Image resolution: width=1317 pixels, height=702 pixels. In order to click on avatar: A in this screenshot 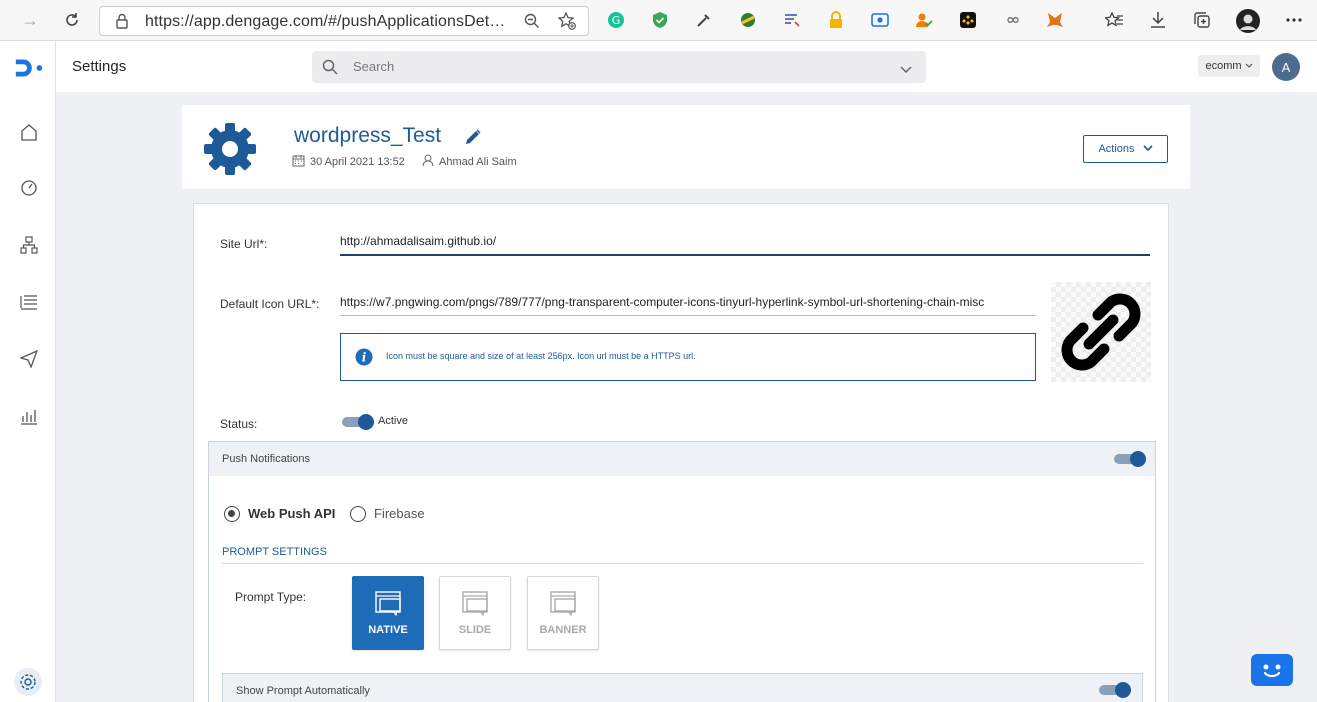, I will do `click(1286, 67)`.